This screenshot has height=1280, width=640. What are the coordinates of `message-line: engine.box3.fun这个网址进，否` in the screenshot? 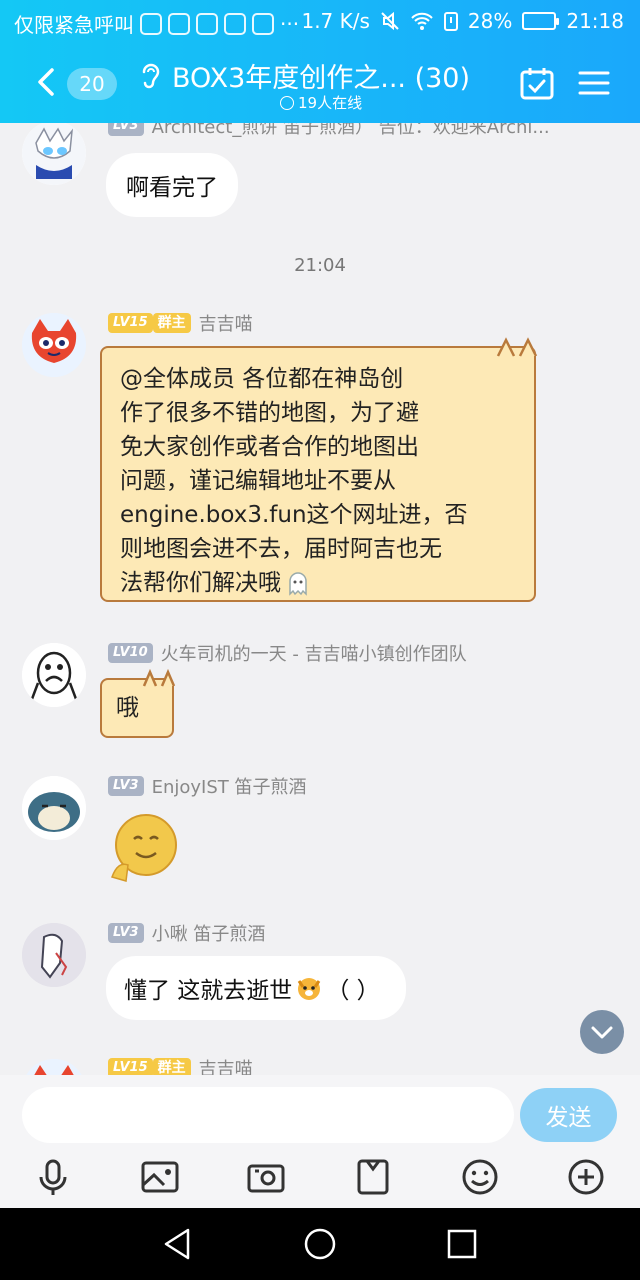 It's located at (294, 515).